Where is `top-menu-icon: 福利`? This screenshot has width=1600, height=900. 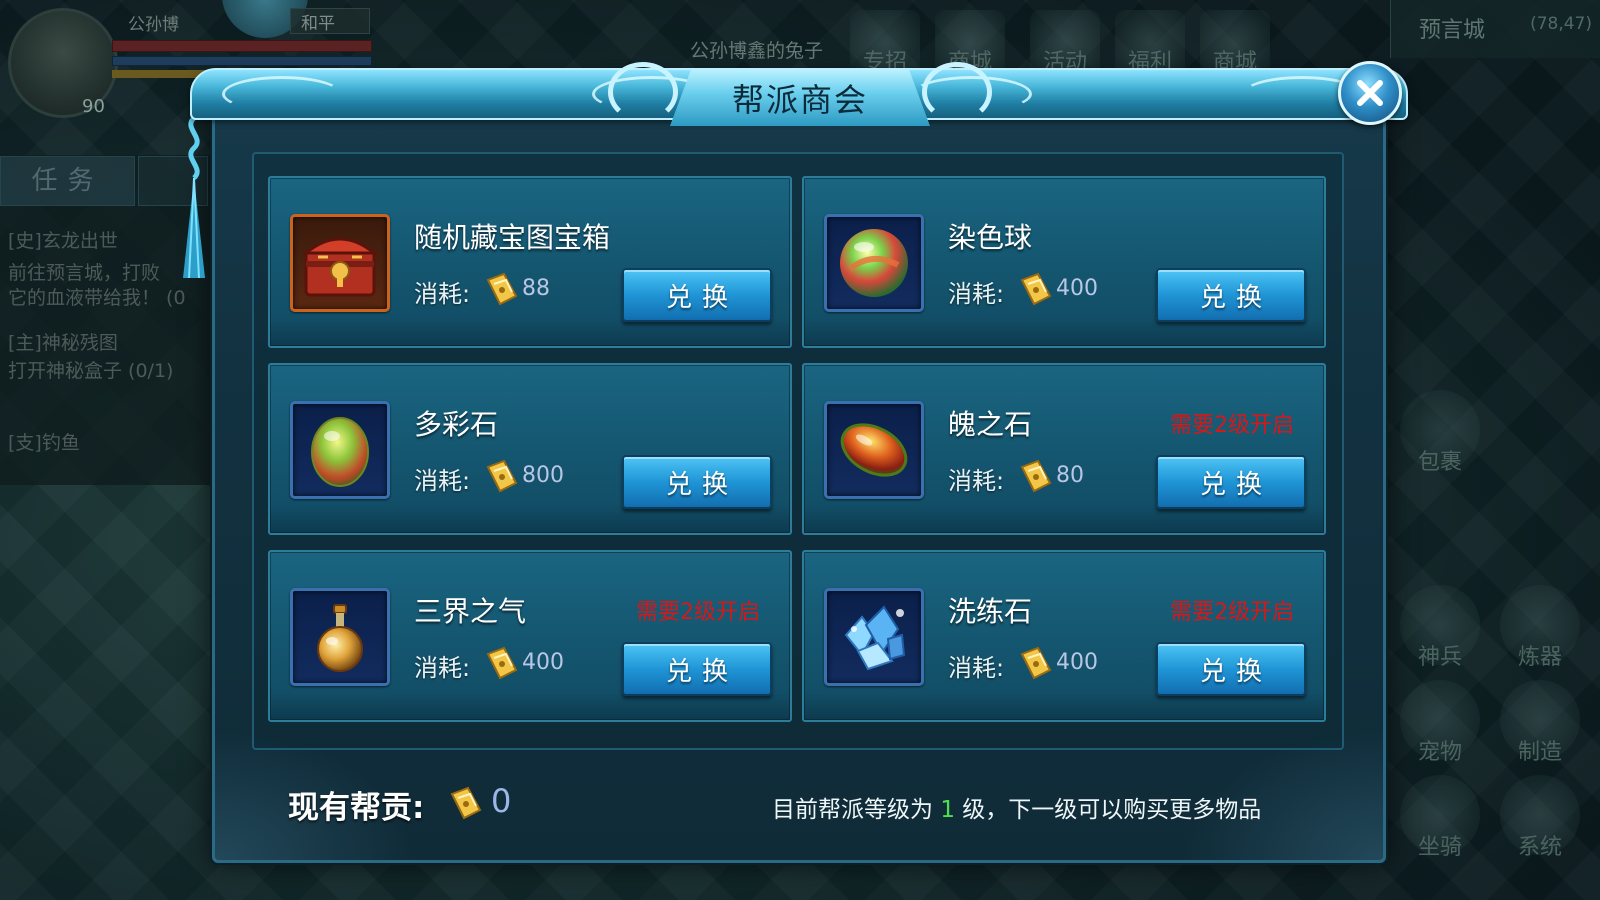
top-menu-icon: 福利 is located at coordinates (1150, 43).